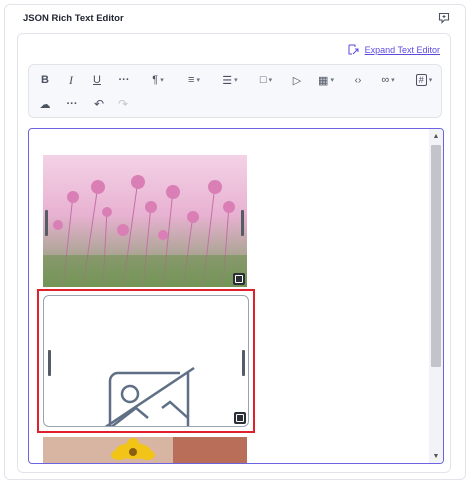 Image resolution: width=474 pixels, height=488 pixels. I want to click on image-placeholder, so click(146, 361).